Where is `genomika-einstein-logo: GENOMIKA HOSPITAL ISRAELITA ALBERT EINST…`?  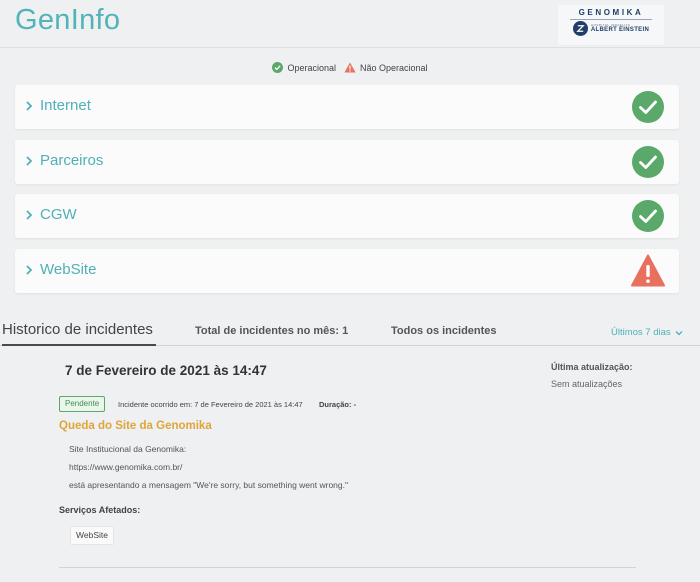
genomika-einstein-logo: GENOMIKA HOSPITAL ISRAELITA ALBERT EINST… is located at coordinates (611, 25).